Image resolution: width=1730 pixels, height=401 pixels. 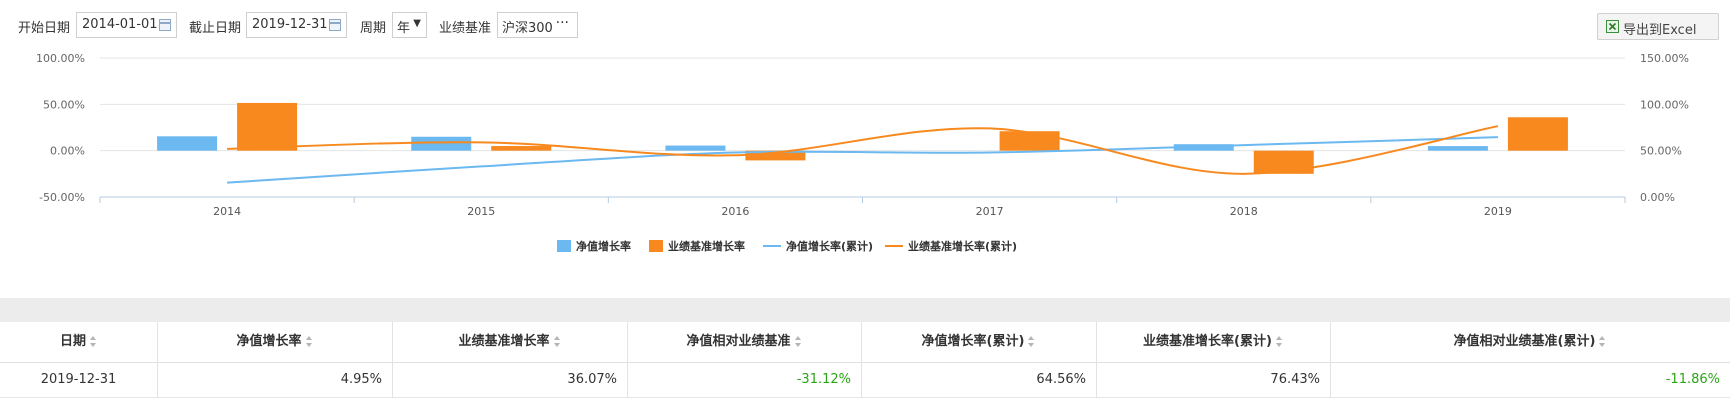 What do you see at coordinates (1664, 104) in the screenshot?
I see `right-axis-tick-label: 100.00%` at bounding box center [1664, 104].